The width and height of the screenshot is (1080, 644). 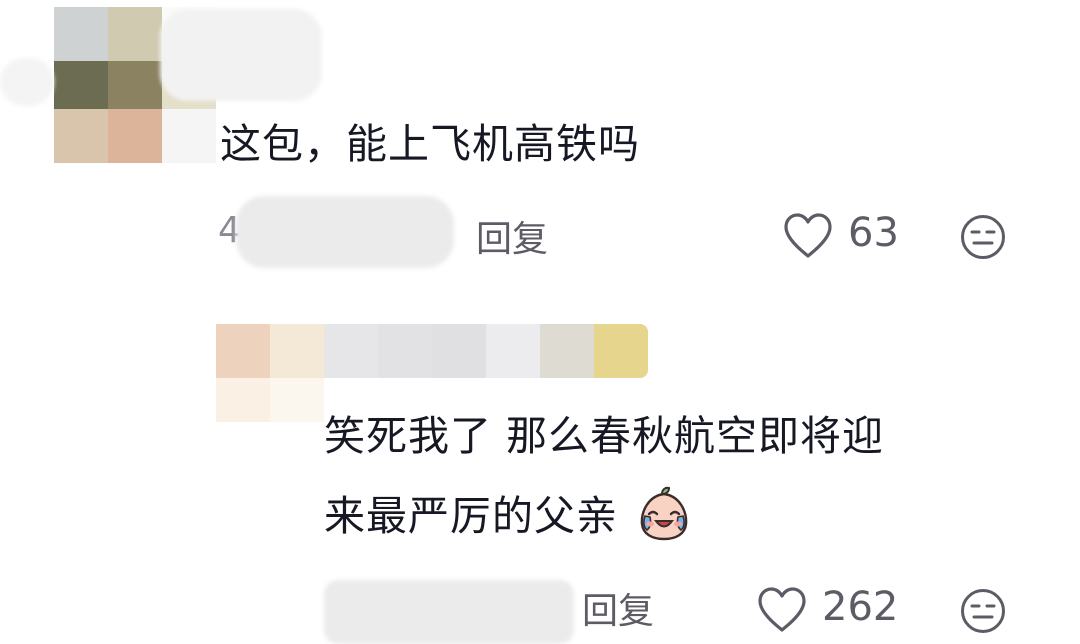 I want to click on comment-1-date-redacted, so click(x=345, y=232).